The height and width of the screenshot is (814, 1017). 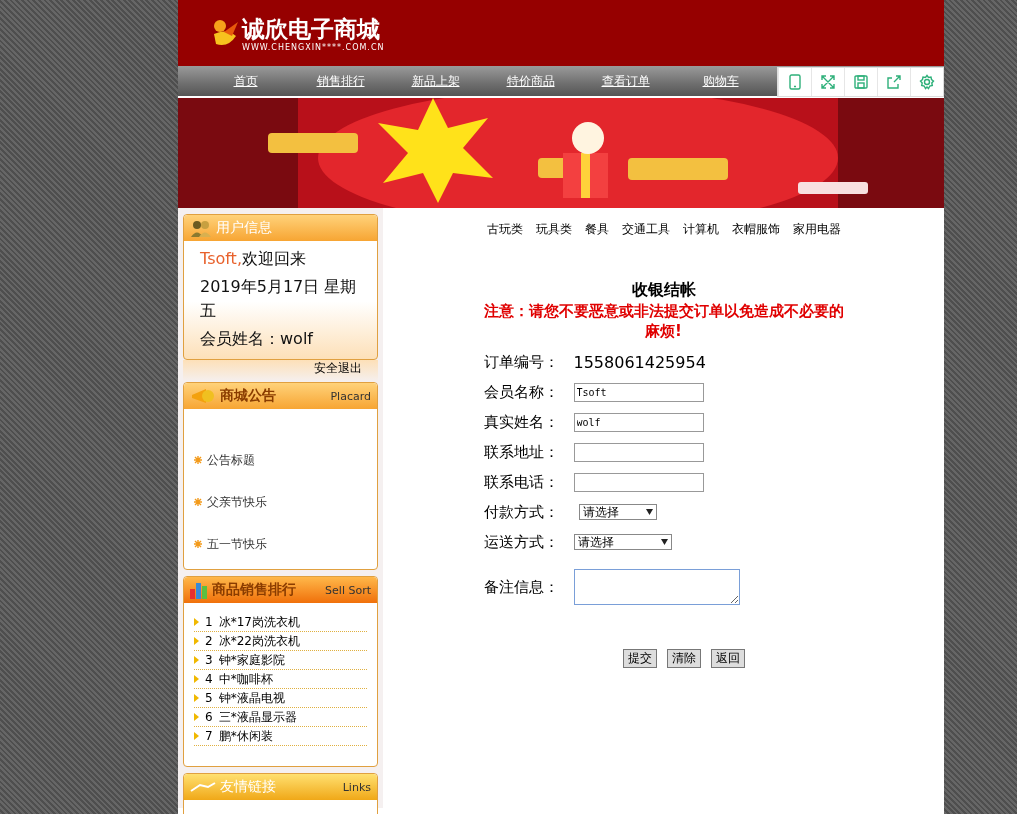 What do you see at coordinates (894, 82) in the screenshot?
I see `share-icon` at bounding box center [894, 82].